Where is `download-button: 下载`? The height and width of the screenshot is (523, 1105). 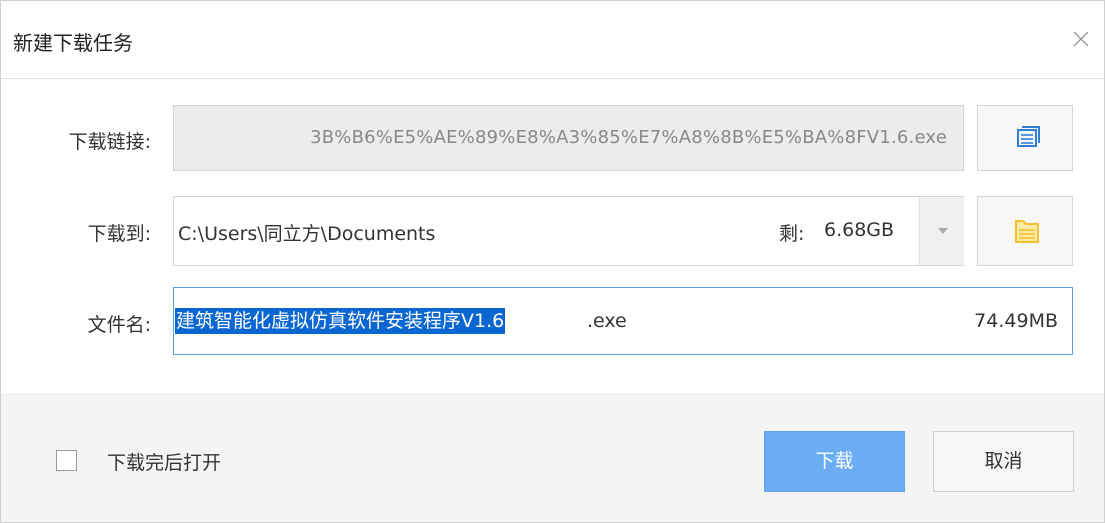 download-button: 下载 is located at coordinates (834, 461).